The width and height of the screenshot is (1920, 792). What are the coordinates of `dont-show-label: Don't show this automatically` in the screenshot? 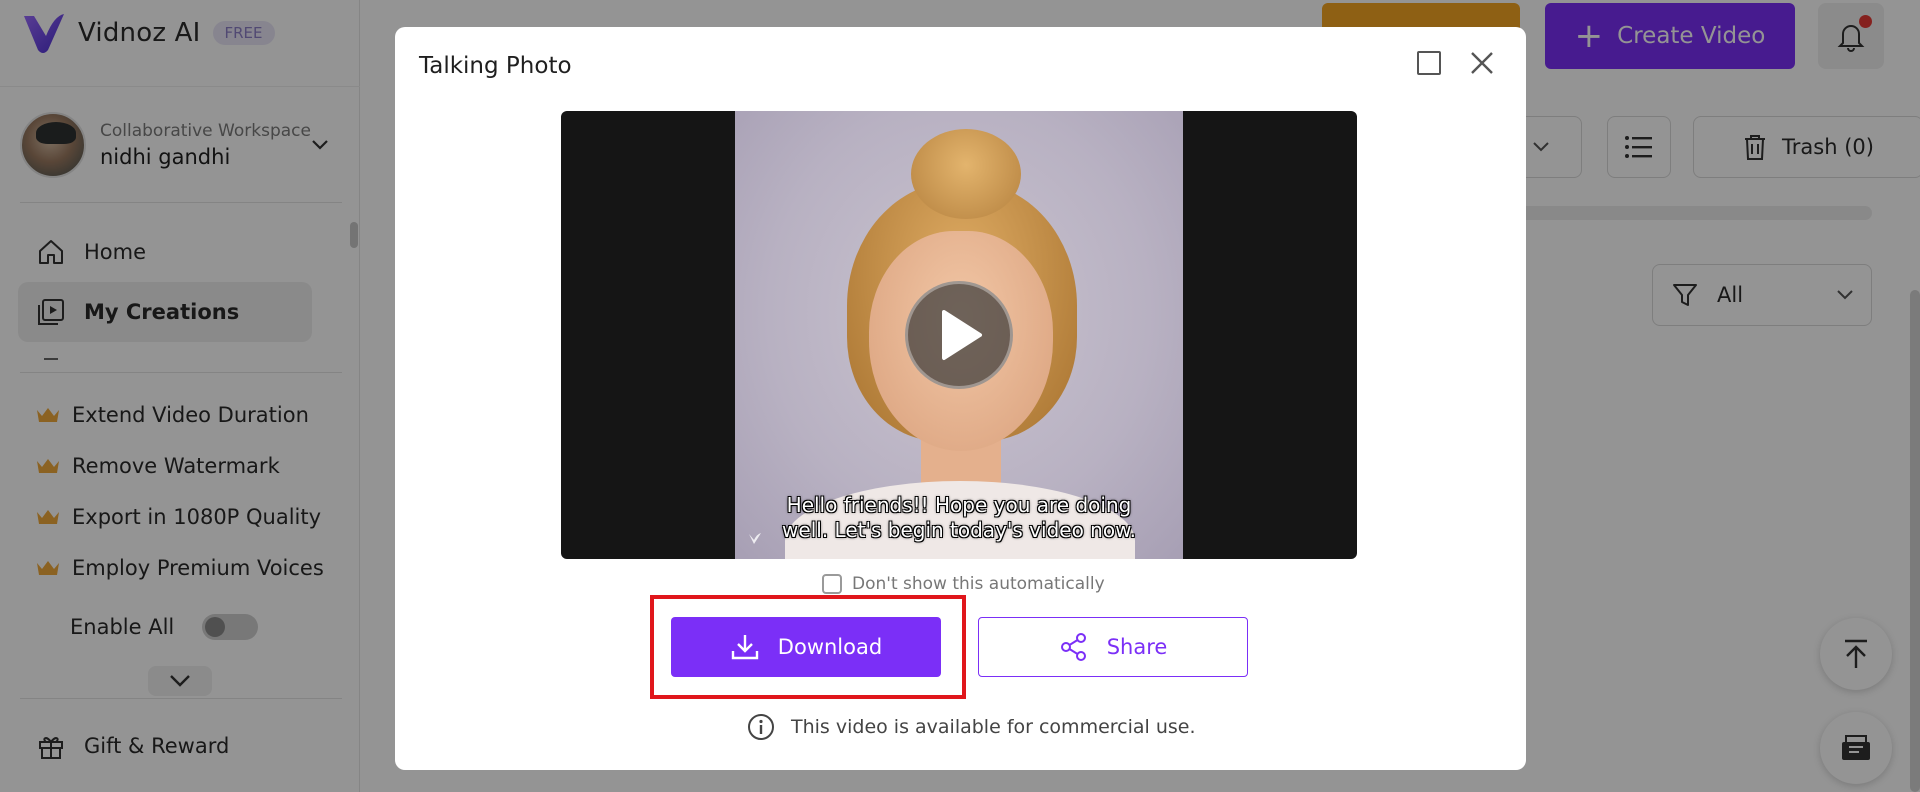 It's located at (978, 584).